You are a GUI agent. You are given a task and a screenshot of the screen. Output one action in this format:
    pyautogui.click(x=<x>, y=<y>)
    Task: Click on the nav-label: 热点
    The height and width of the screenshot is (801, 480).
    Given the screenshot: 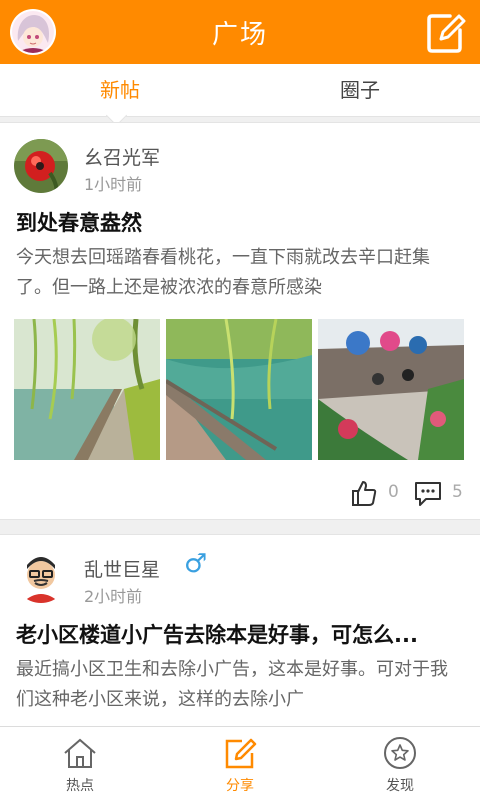 What is the action you would take?
    pyautogui.click(x=80, y=786)
    